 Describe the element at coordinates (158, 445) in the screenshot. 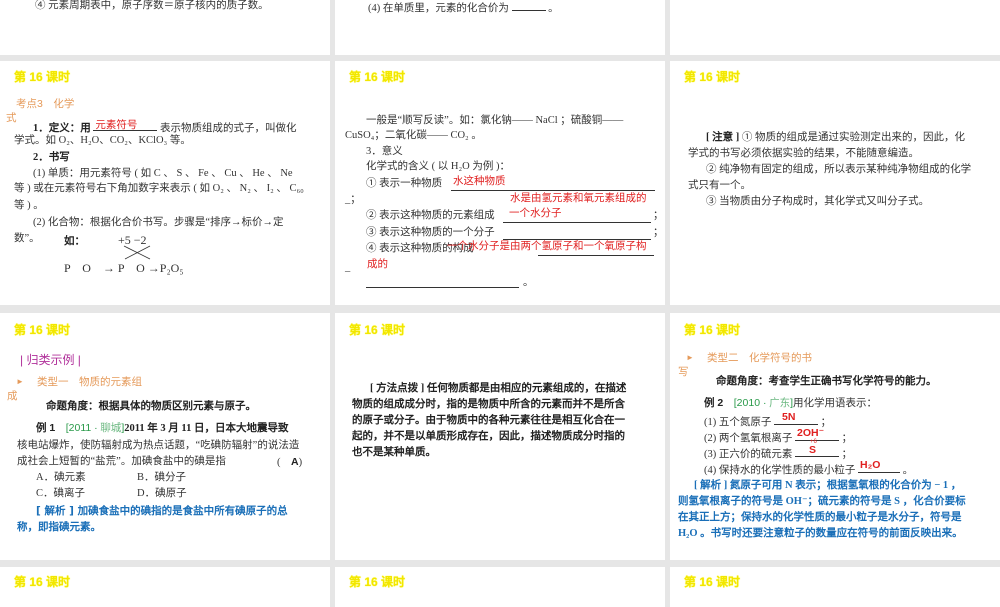

I see `question-line-2: 核电站爆炸，使防辐射成为热点话题，“吃碘防辐射”的说法造` at that location.